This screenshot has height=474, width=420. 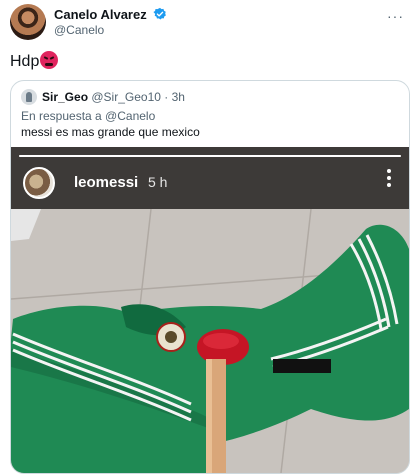 What do you see at coordinates (79, 30) in the screenshot?
I see `author-handle: @Canelo` at bounding box center [79, 30].